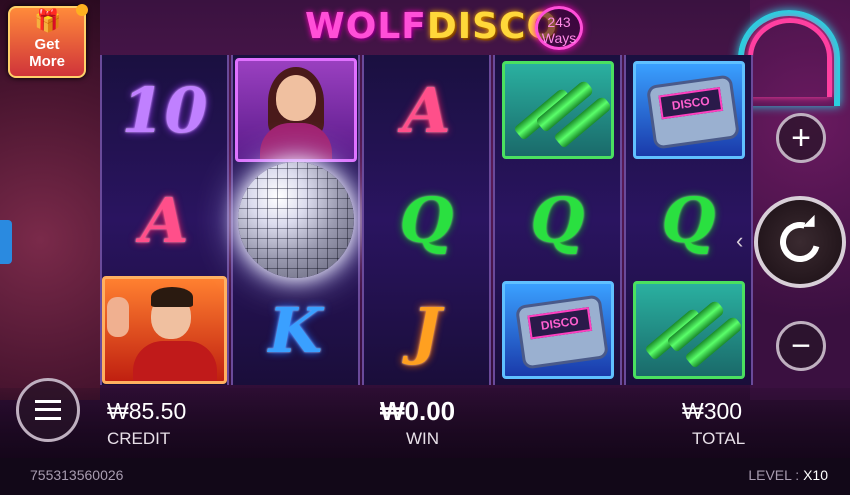  I want to click on symbol-k: K, so click(295, 330).